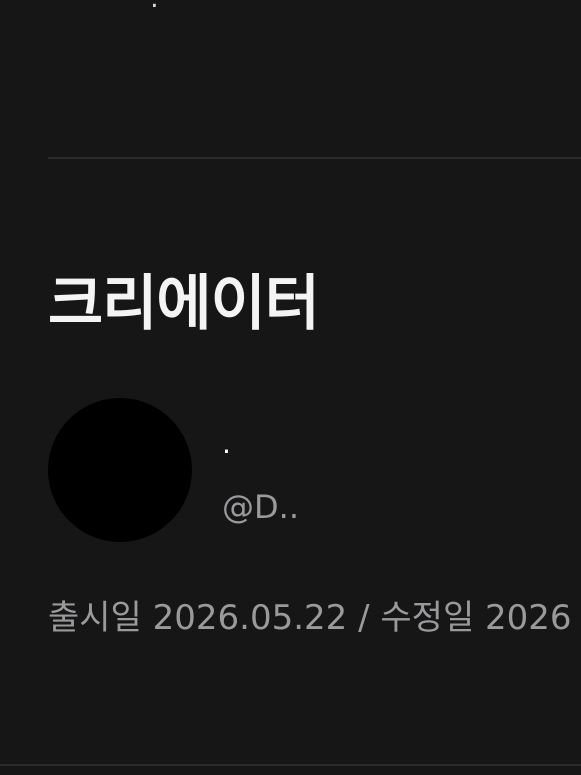 This screenshot has height=775, width=581. Describe the element at coordinates (260, 507) in the screenshot. I see `creator-handle: @D..` at that location.